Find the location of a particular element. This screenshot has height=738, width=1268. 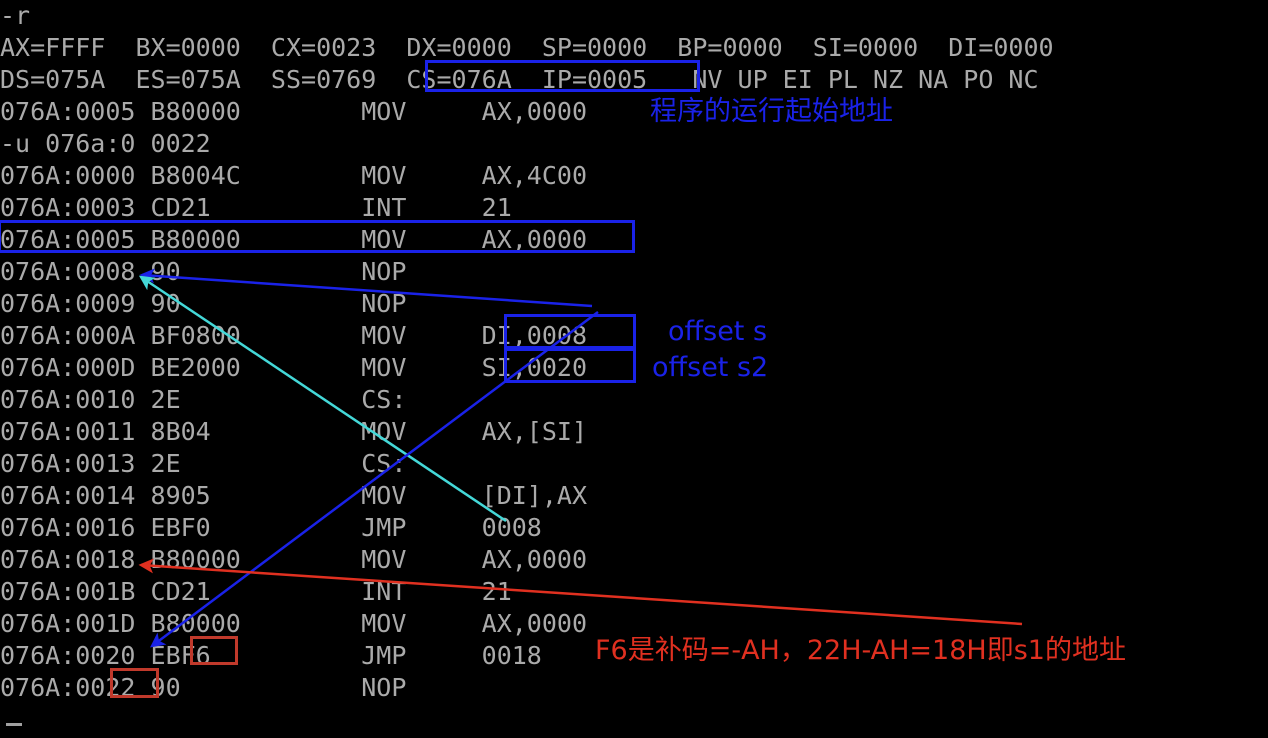

window-bottom-edge is located at coordinates (634, 733).